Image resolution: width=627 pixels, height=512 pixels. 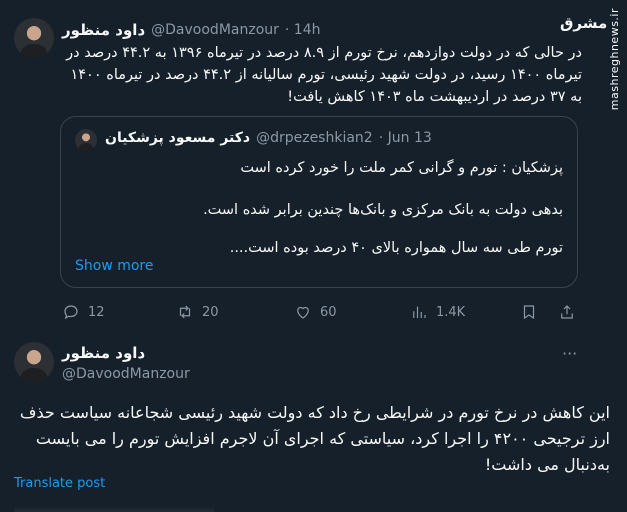 I want to click on share-button, so click(x=567, y=312).